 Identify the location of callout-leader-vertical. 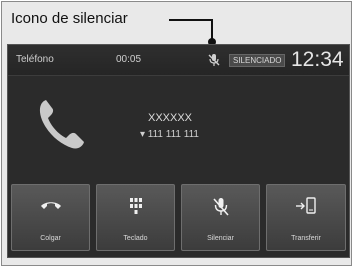
(212, 29).